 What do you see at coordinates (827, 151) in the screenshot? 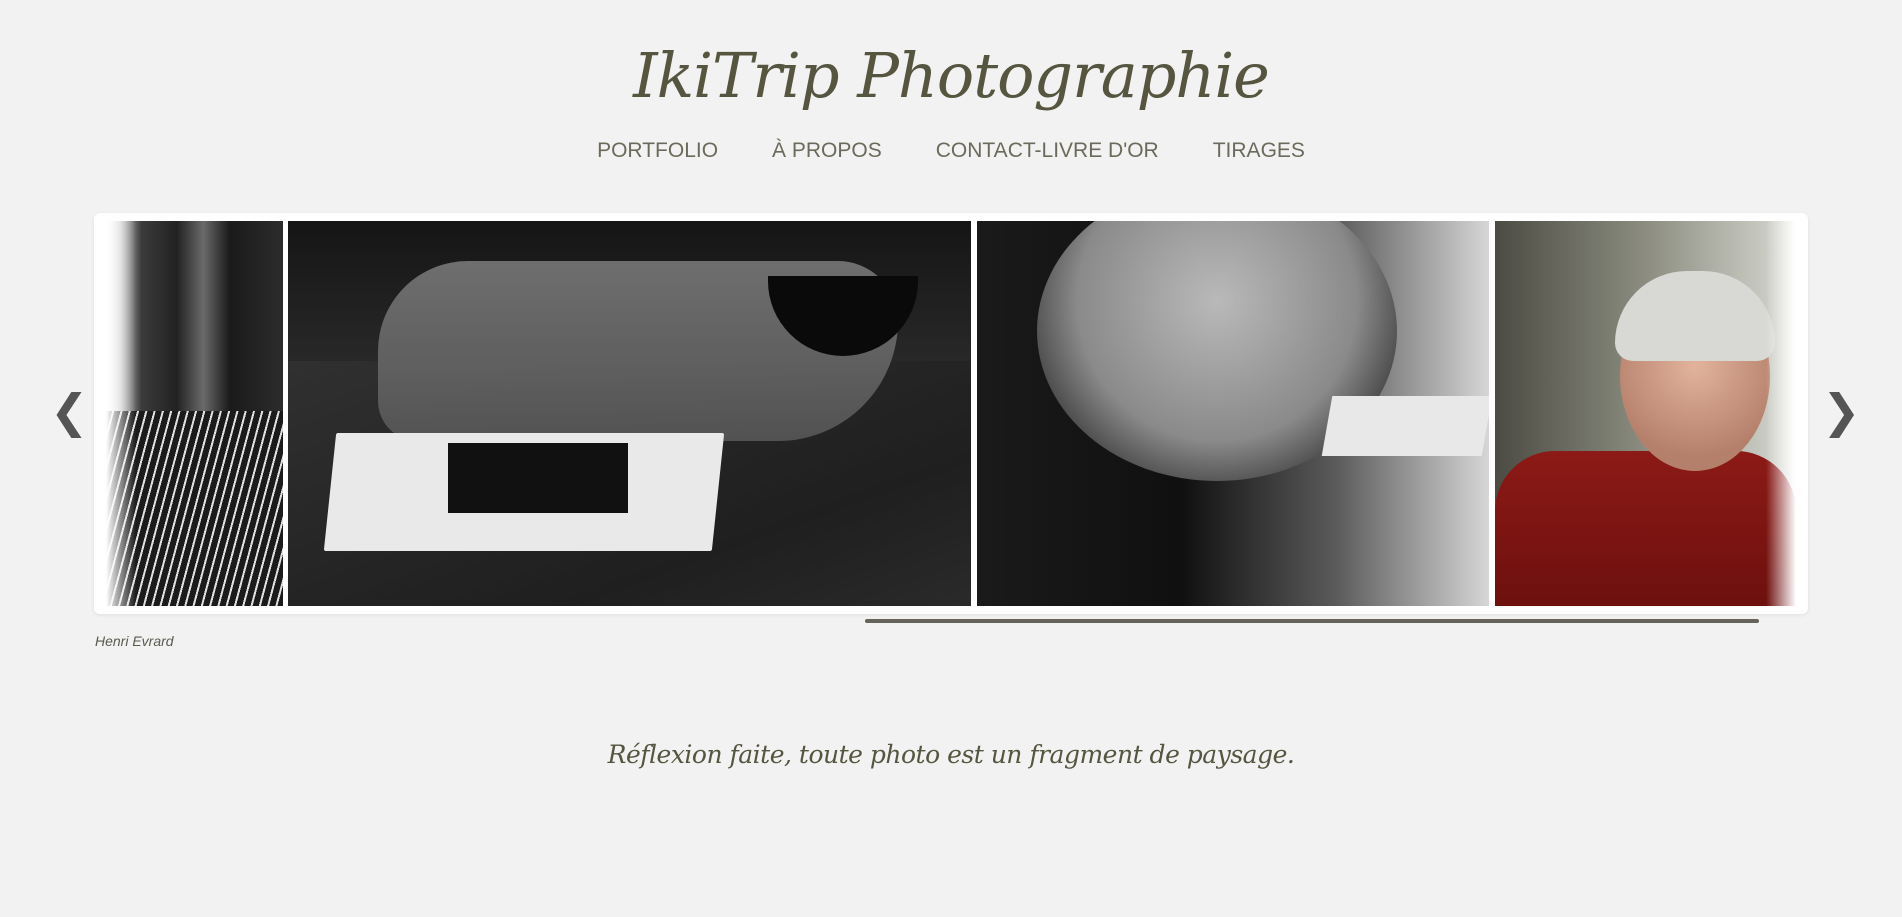
I see `nav-item-a-propos: À PROPOS` at bounding box center [827, 151].